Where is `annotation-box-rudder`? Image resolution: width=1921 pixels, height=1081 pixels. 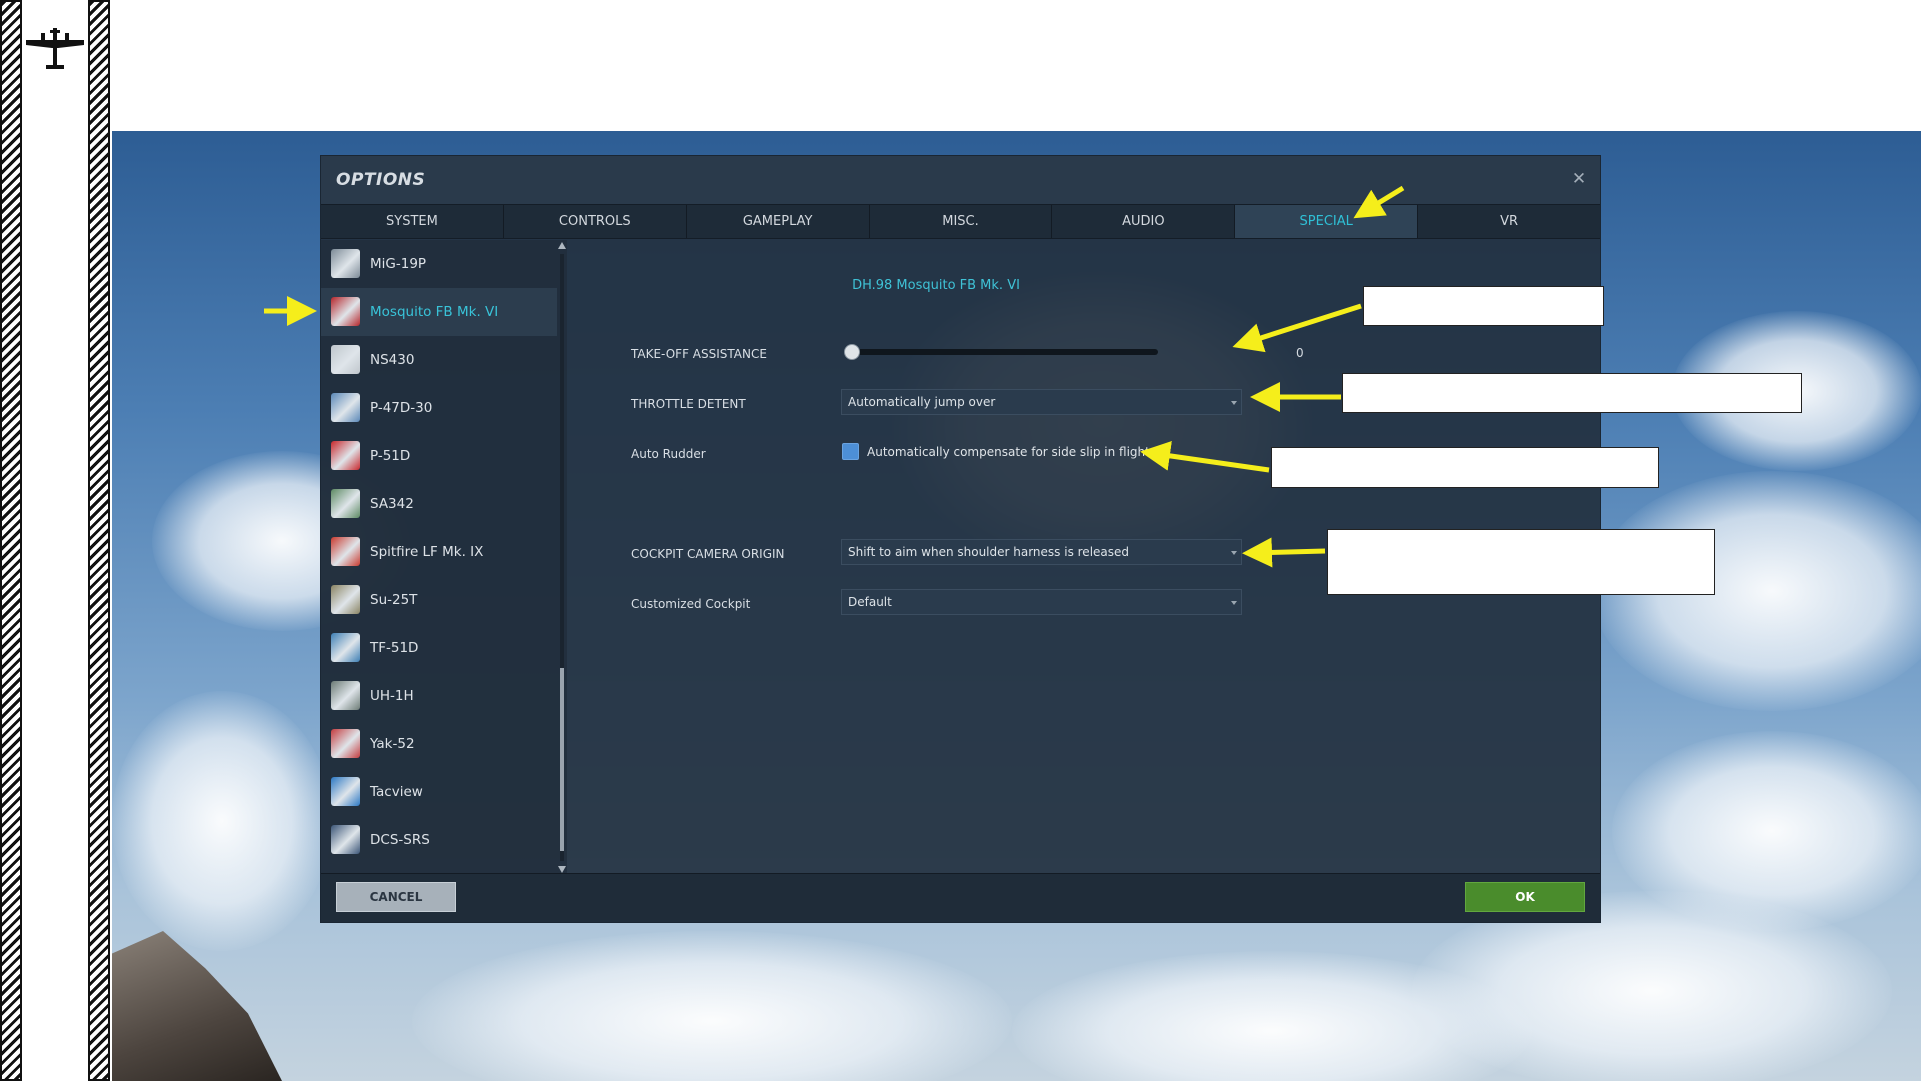 annotation-box-rudder is located at coordinates (1465, 467).